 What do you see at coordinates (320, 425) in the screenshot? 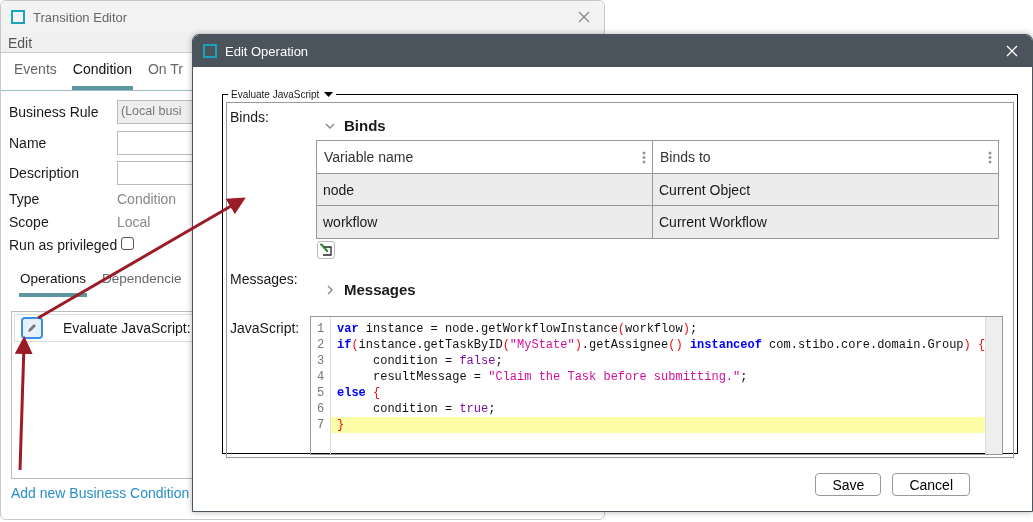
I see `line-number: 7` at bounding box center [320, 425].